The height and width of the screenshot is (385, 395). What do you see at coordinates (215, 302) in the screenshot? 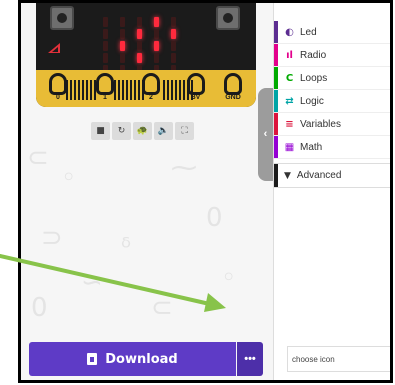
I see `arrow-head` at bounding box center [215, 302].